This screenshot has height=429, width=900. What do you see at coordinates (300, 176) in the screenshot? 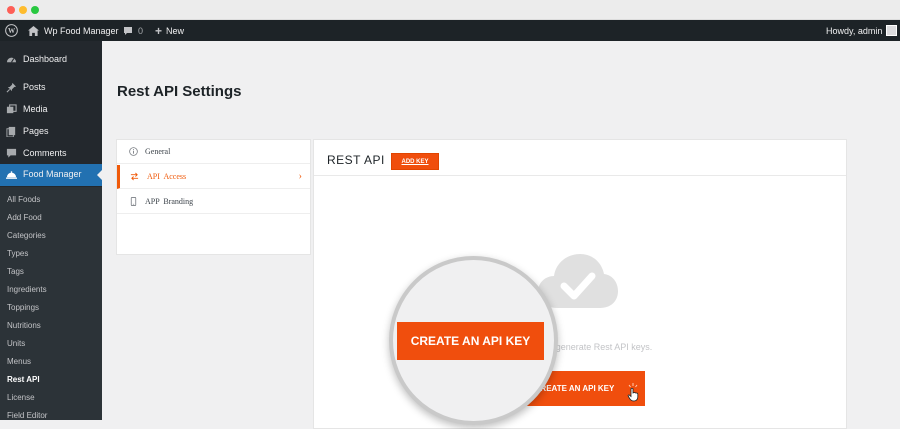
I see `chevron-right-icon: ›` at bounding box center [300, 176].